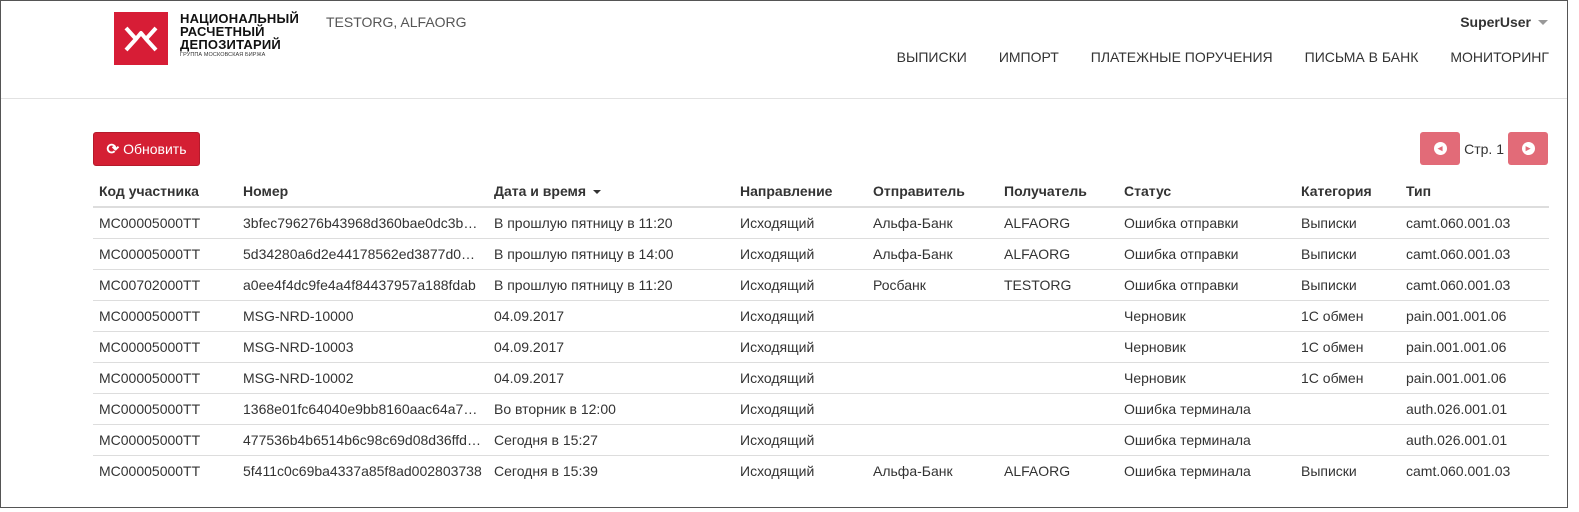 The image size is (1579, 512). I want to click on cell-number: MSG-NRD-10000, so click(362, 315).